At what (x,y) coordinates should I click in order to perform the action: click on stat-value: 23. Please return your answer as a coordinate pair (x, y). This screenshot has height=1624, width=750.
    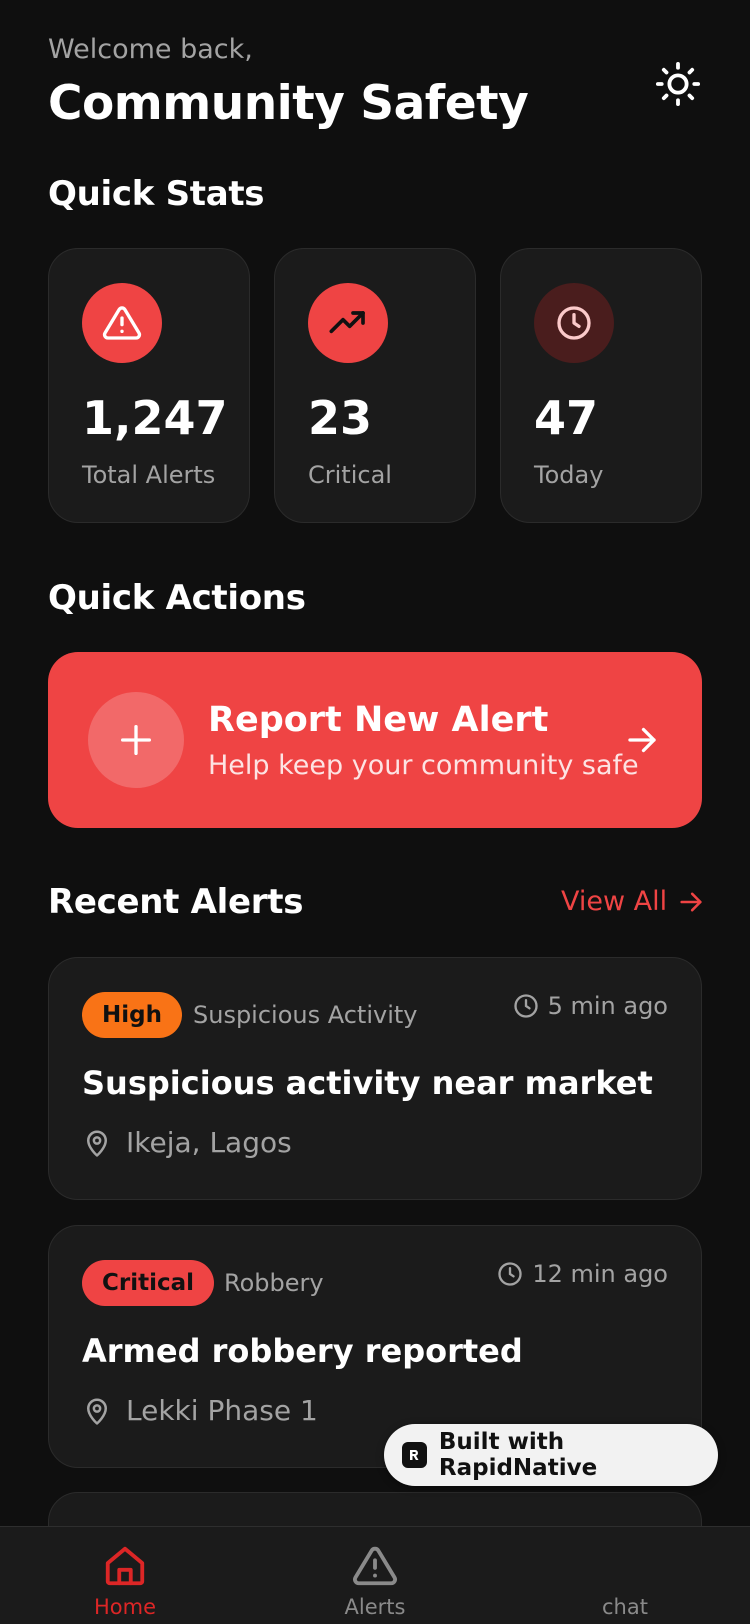
    Looking at the image, I should click on (340, 418).